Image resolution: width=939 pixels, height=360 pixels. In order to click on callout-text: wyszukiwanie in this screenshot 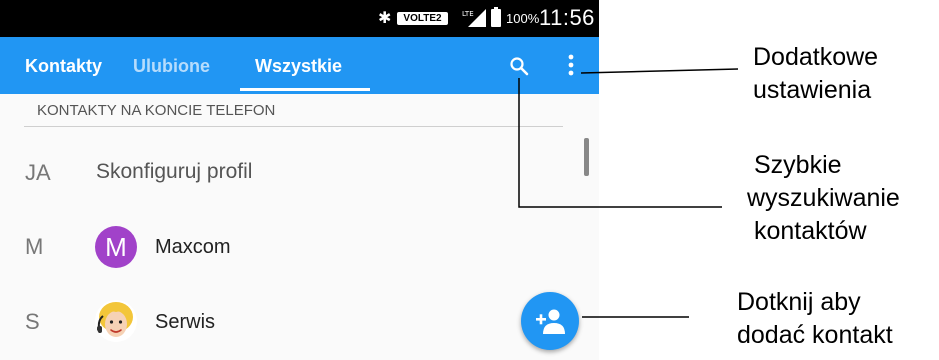, I will do `click(823, 198)`.